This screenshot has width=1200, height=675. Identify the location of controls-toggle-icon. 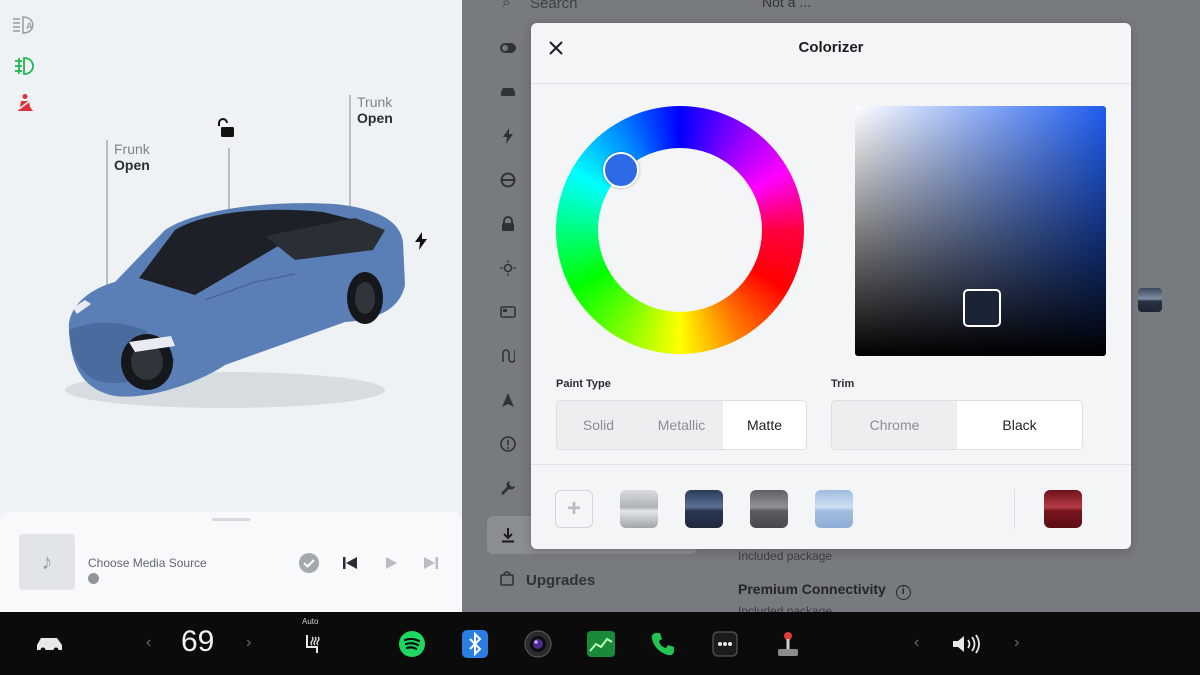
(508, 48).